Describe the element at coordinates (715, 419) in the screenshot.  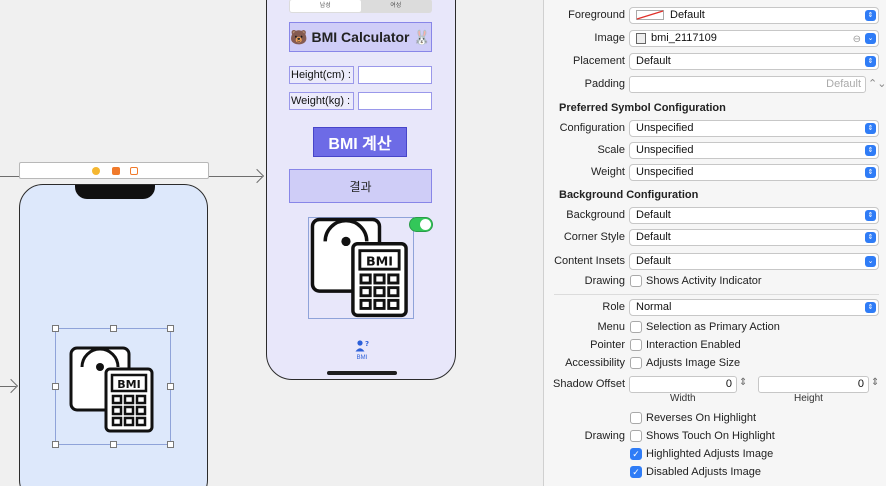
I see `reverses-row: Reverses On Highlight` at that location.